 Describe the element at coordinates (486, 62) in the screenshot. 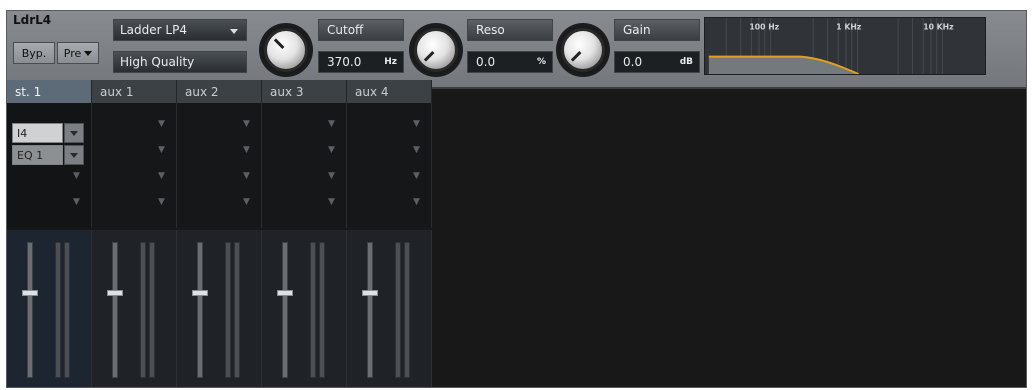

I see `reso-value: 0.0` at that location.